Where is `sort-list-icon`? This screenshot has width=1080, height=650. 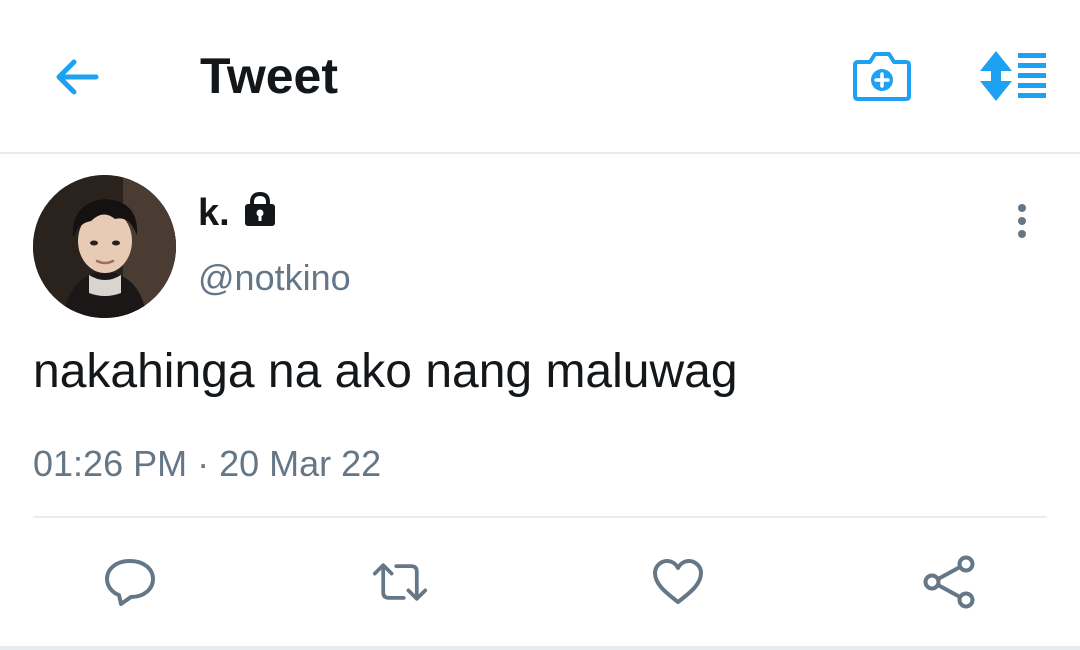
sort-list-icon is located at coordinates (1013, 76).